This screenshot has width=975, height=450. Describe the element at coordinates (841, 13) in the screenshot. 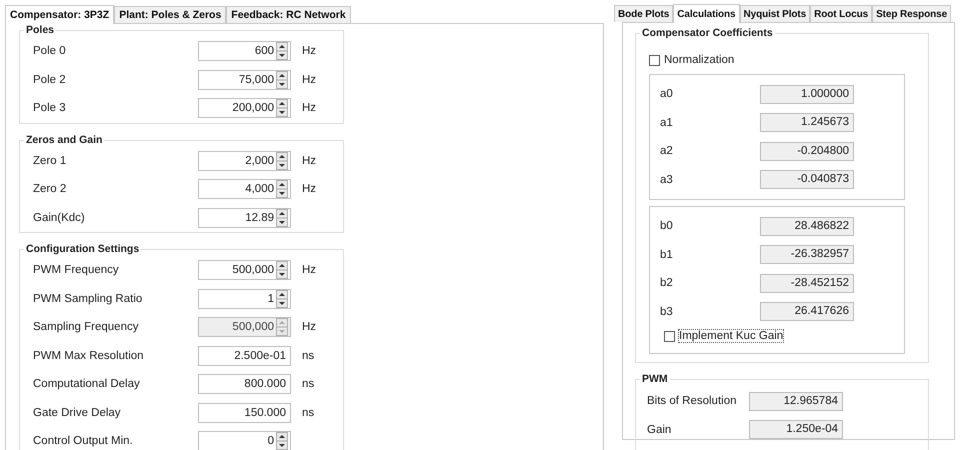

I see `tab: Root Locus` at that location.